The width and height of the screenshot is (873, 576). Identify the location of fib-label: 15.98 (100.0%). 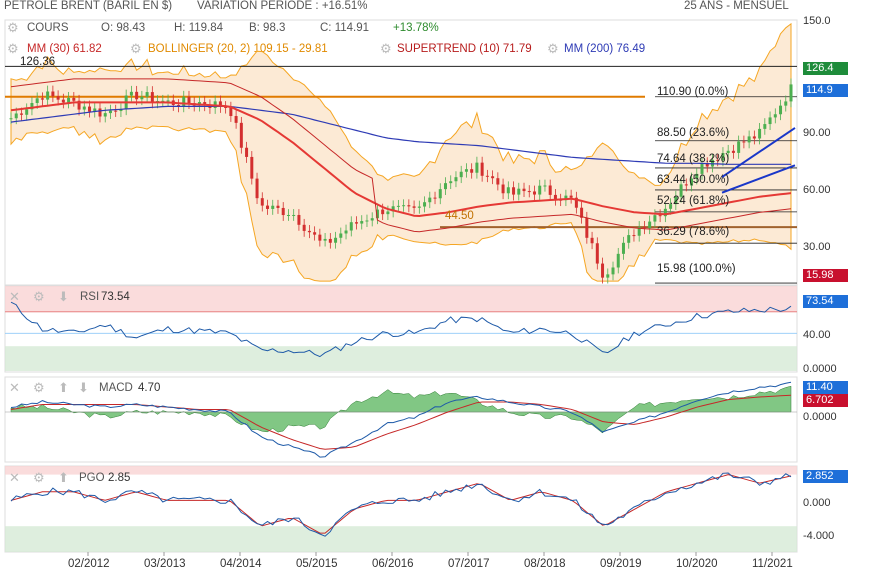
(696, 269).